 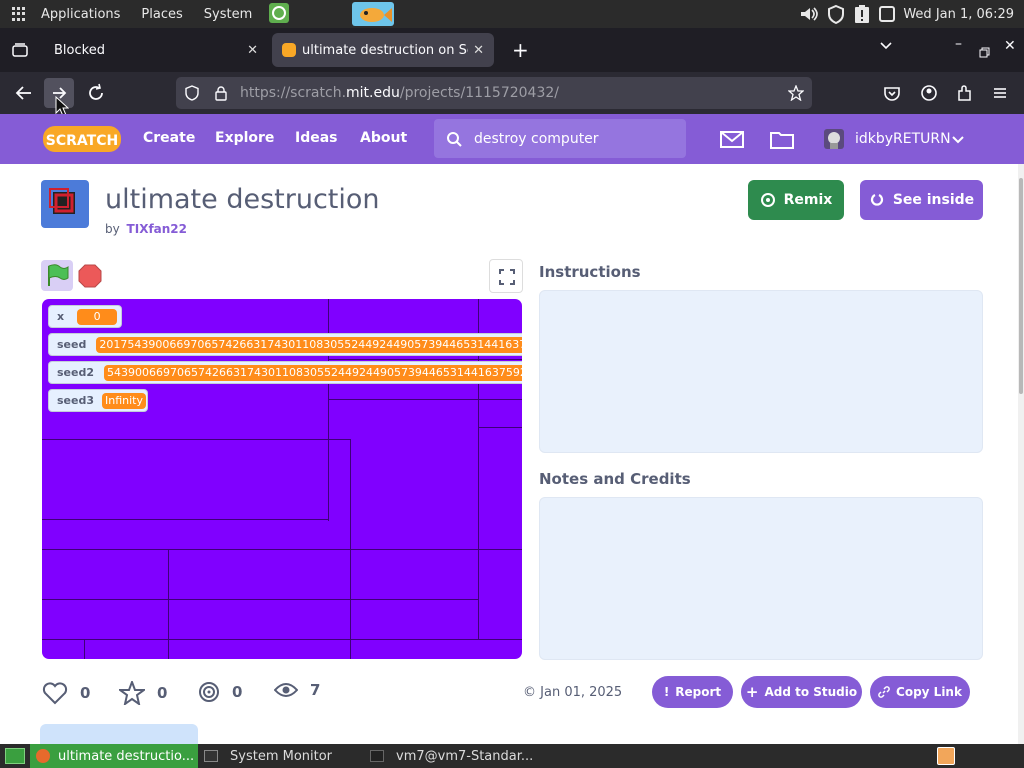 What do you see at coordinates (157, 229) in the screenshot?
I see `author-link: TIXfan22` at bounding box center [157, 229].